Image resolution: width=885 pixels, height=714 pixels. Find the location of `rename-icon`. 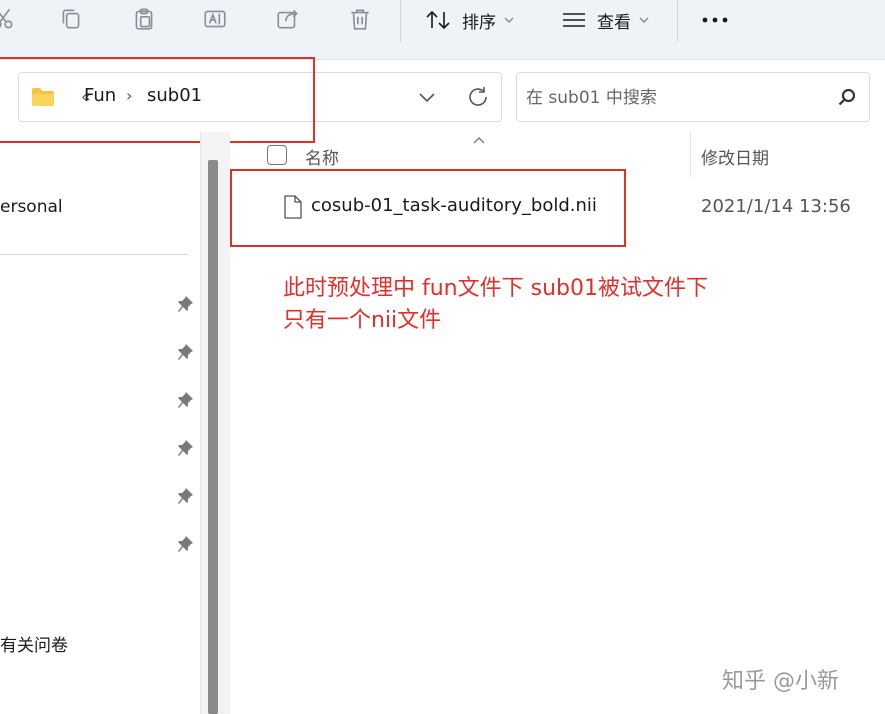

rename-icon is located at coordinates (215, 19).